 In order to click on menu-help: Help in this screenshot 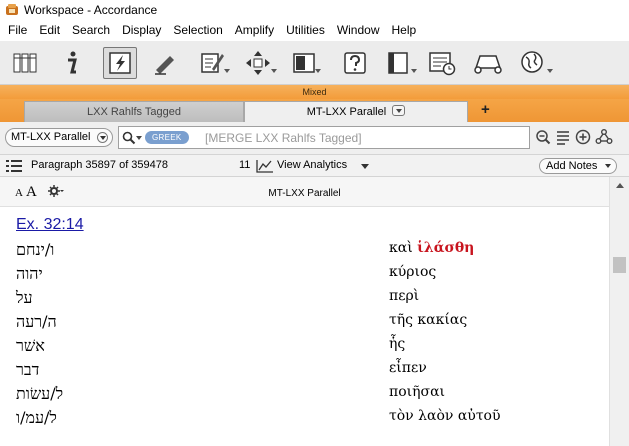, I will do `click(404, 30)`.